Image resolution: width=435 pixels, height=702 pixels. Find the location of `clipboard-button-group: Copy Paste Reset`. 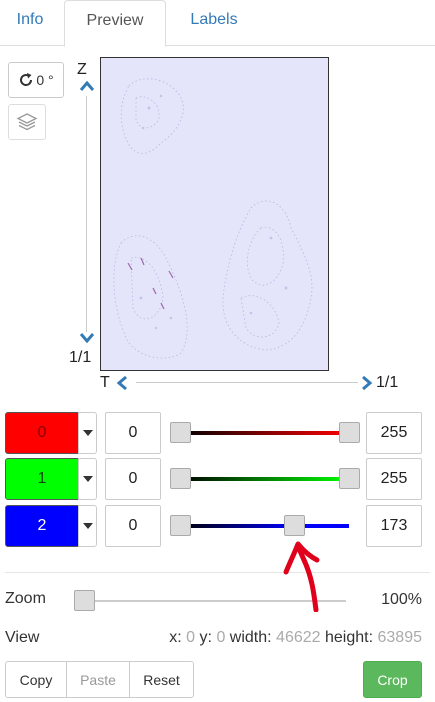

clipboard-button-group: Copy Paste Reset is located at coordinates (99, 679).